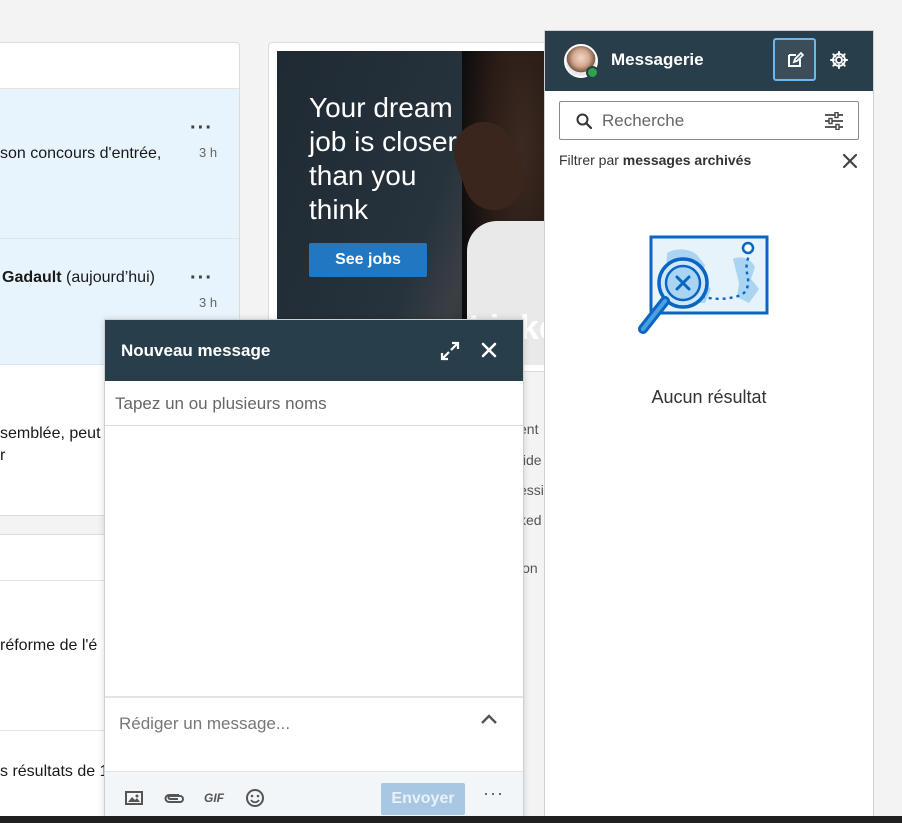 Image resolution: width=902 pixels, height=823 pixels. I want to click on image-icon, so click(134, 798).